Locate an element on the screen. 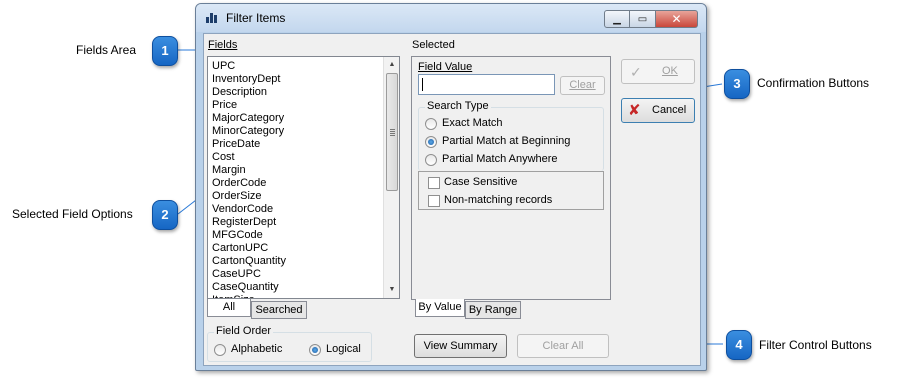 Image resolution: width=897 pixels, height=380 pixels. radio-alphabetic-label: Alphabetic is located at coordinates (257, 349).